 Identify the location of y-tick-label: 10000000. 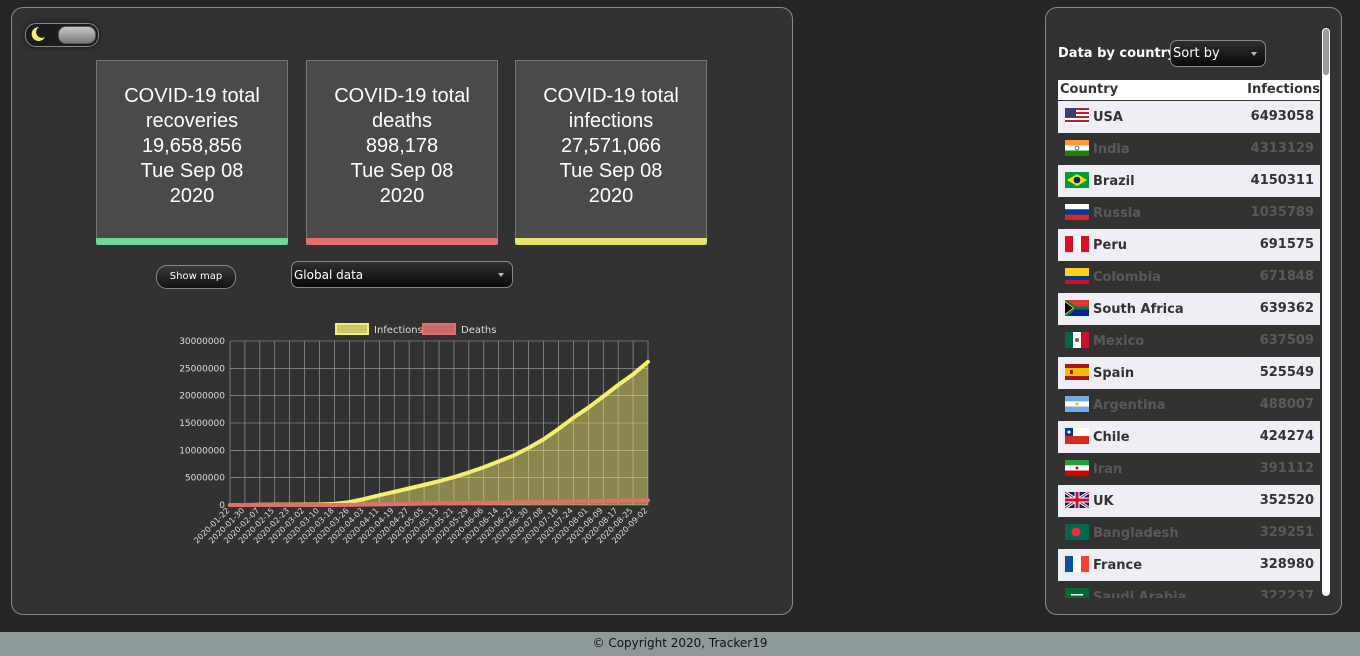
(202, 451).